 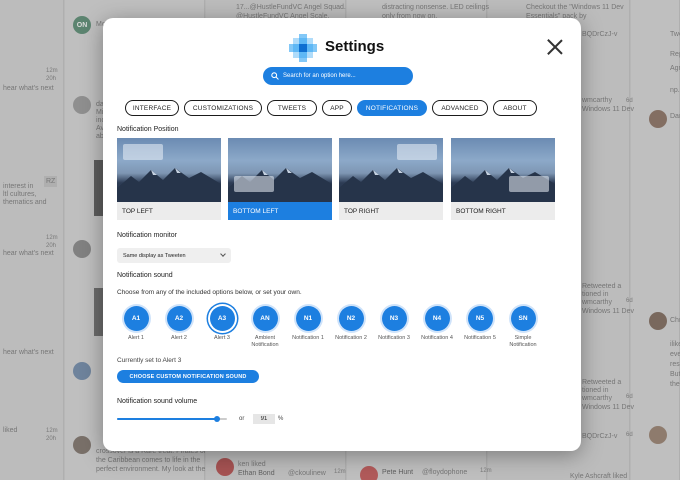 What do you see at coordinates (179, 318) in the screenshot?
I see `sound-code: A2` at bounding box center [179, 318].